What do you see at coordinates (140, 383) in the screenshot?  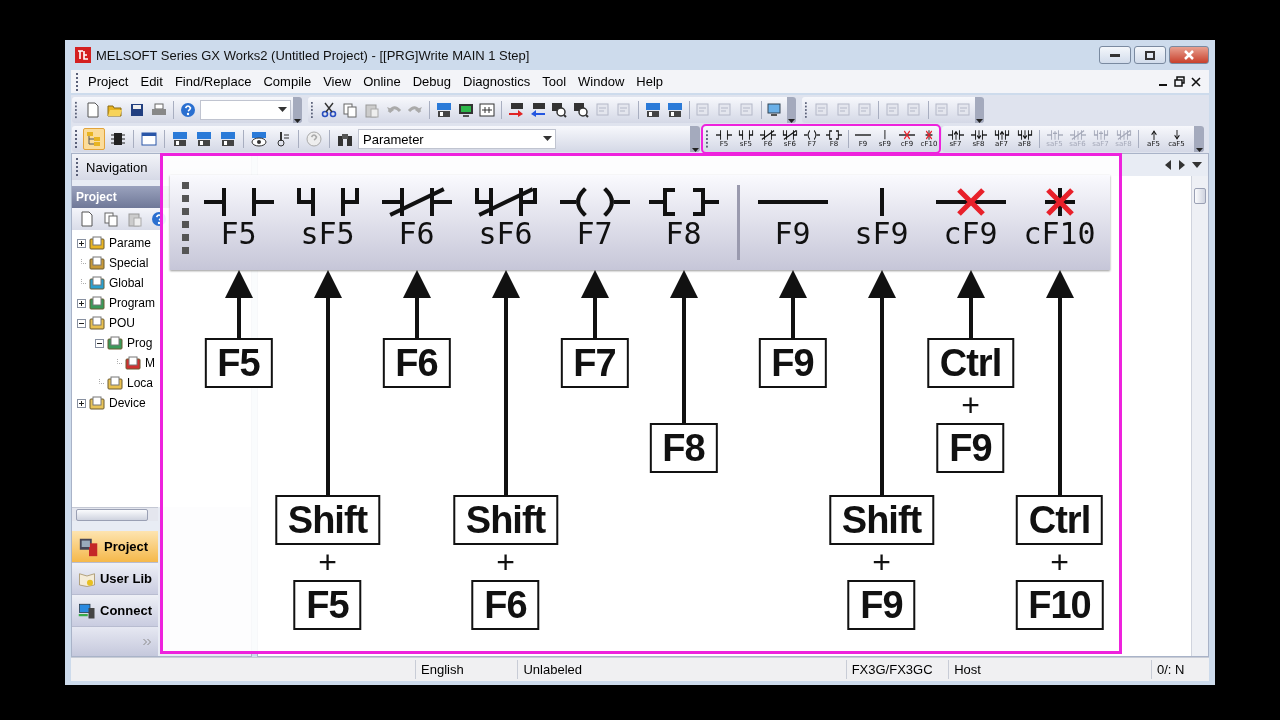 I see `tree-item: Loca` at bounding box center [140, 383].